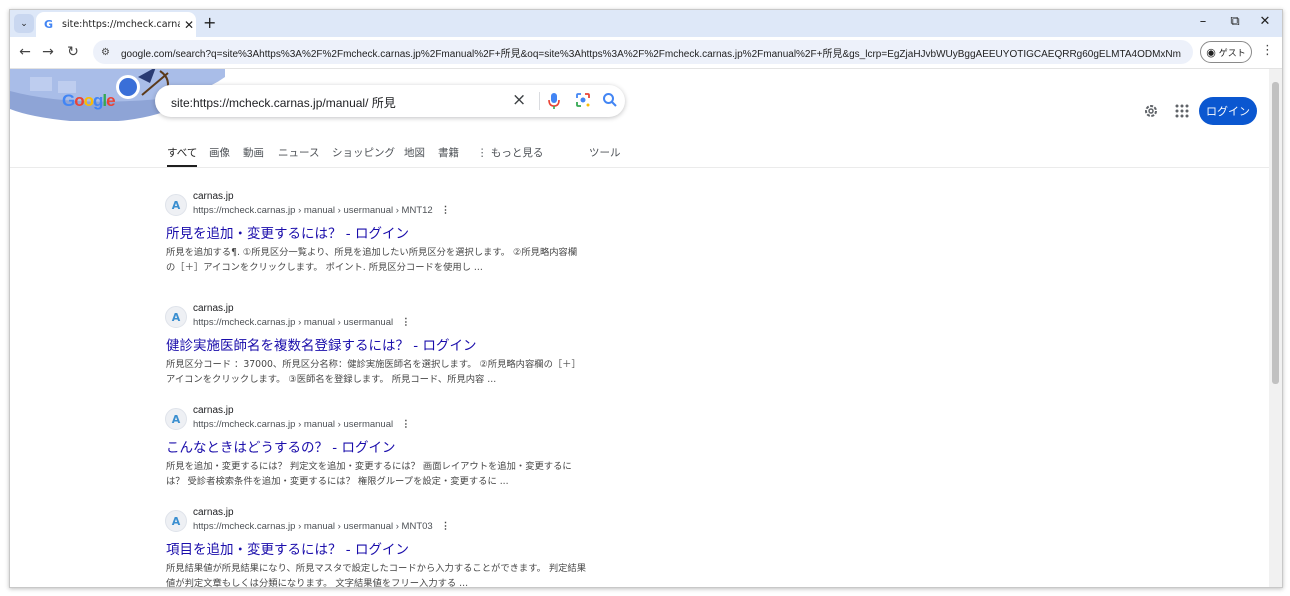 The width and height of the screenshot is (1290, 596). What do you see at coordinates (89, 100) in the screenshot?
I see `google-logo-text: Google` at bounding box center [89, 100].